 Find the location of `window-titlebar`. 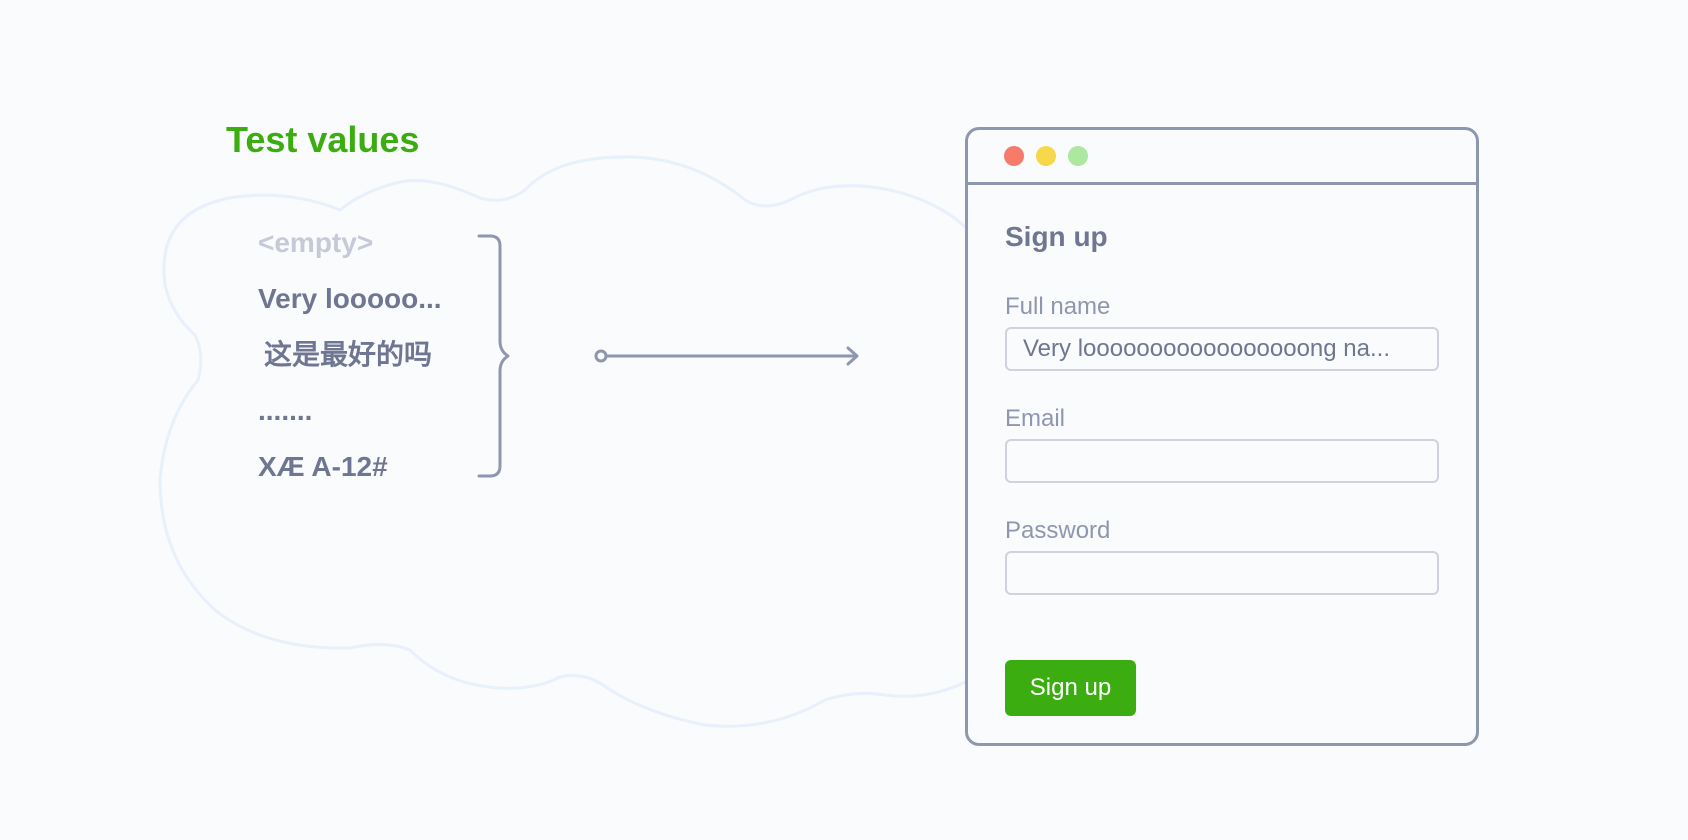

window-titlebar is located at coordinates (1222, 157).